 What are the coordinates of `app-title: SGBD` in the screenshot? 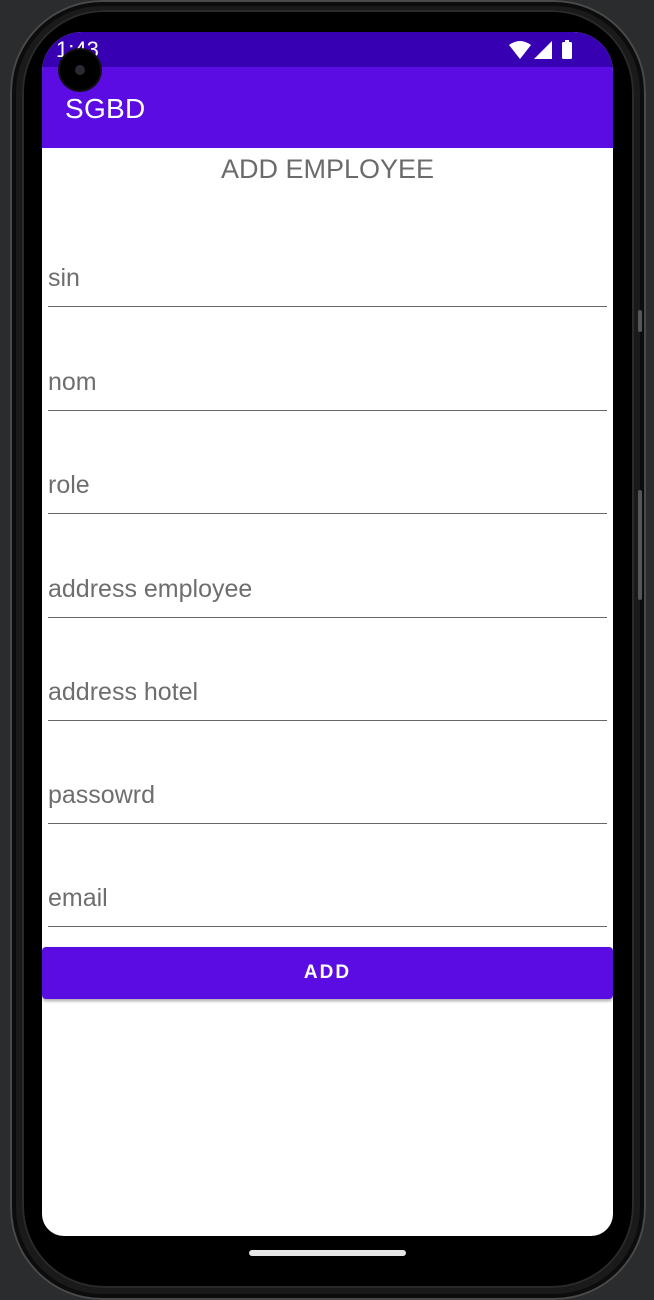 It's located at (105, 108).